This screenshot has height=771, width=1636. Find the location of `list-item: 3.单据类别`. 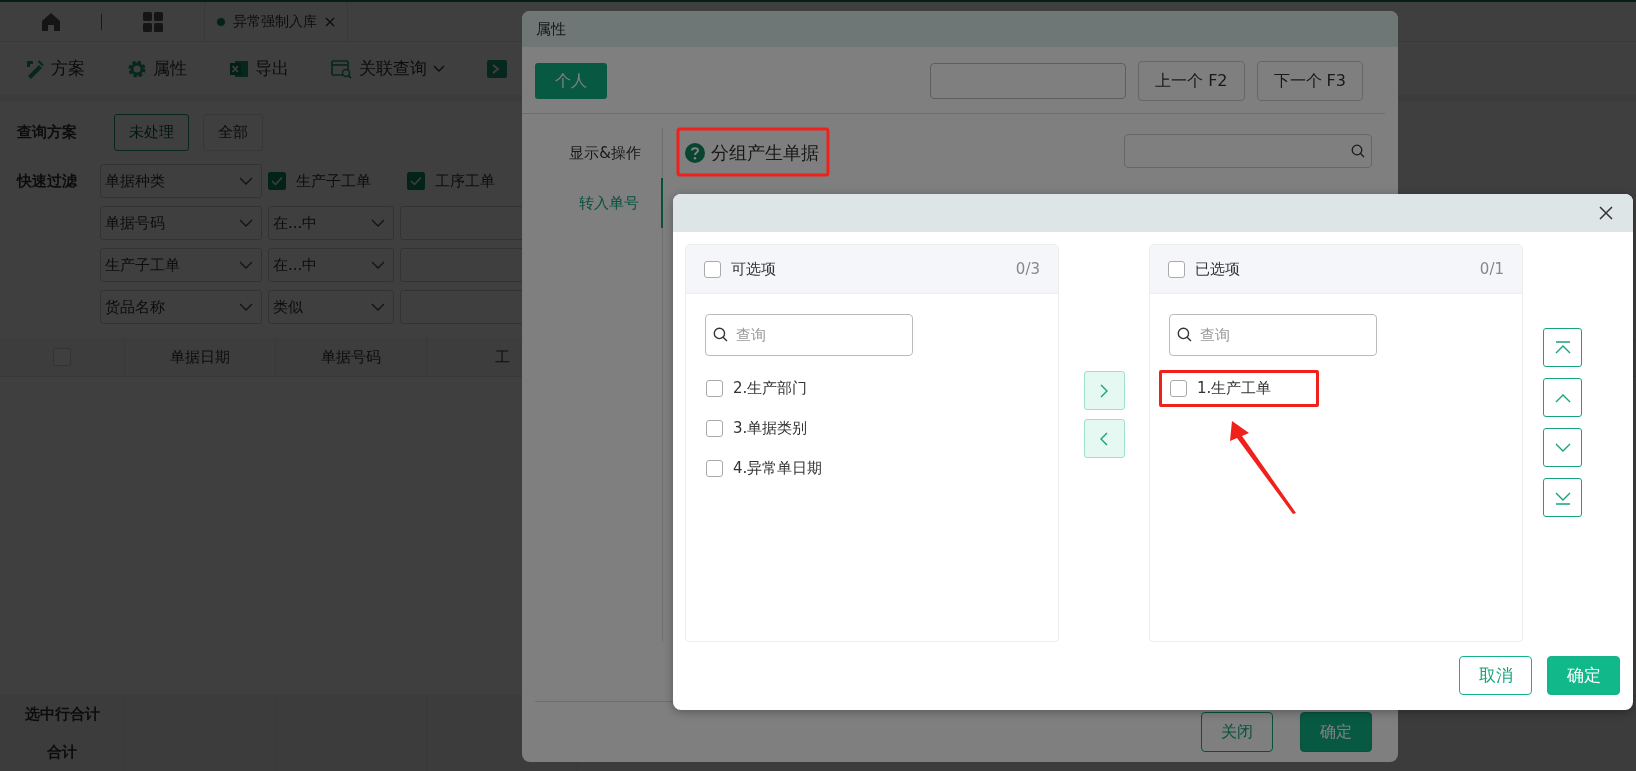

list-item: 3.单据类别 is located at coordinates (775, 428).